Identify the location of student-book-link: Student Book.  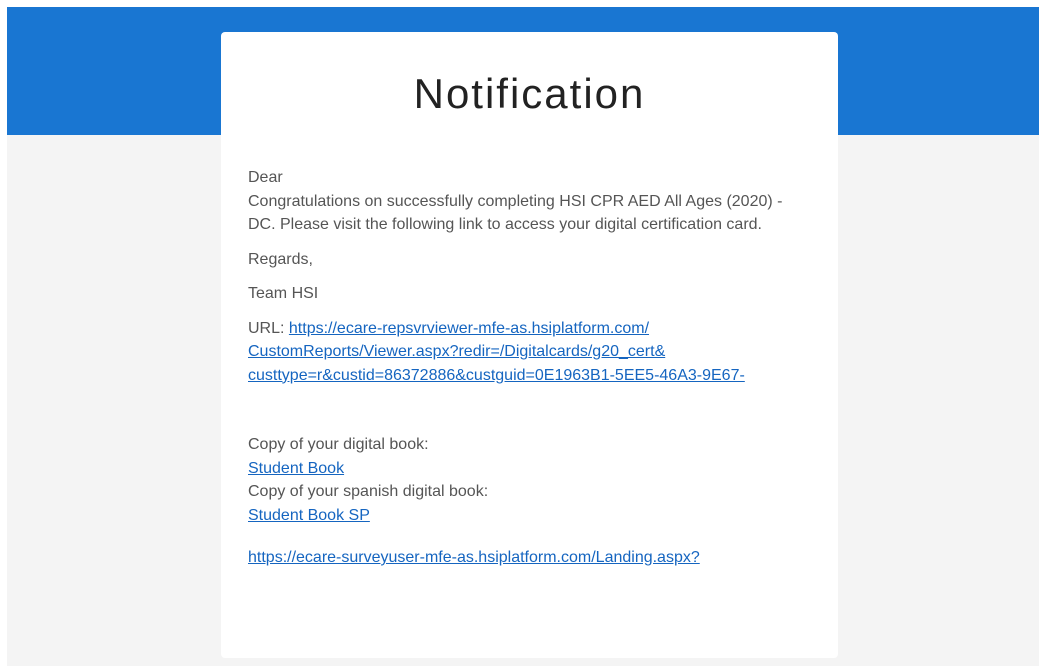
(296, 468).